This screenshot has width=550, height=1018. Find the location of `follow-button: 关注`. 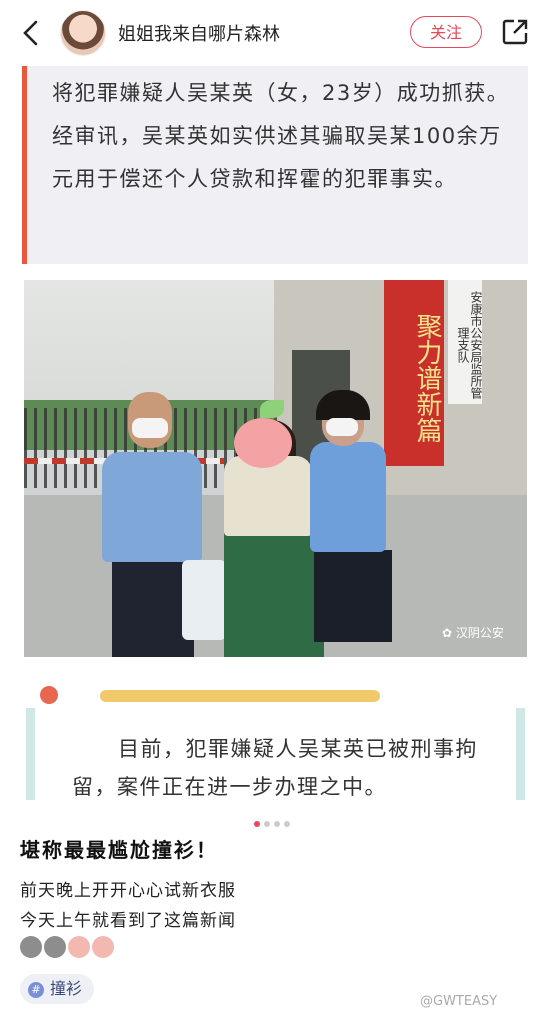

follow-button: 关注 is located at coordinates (446, 32).